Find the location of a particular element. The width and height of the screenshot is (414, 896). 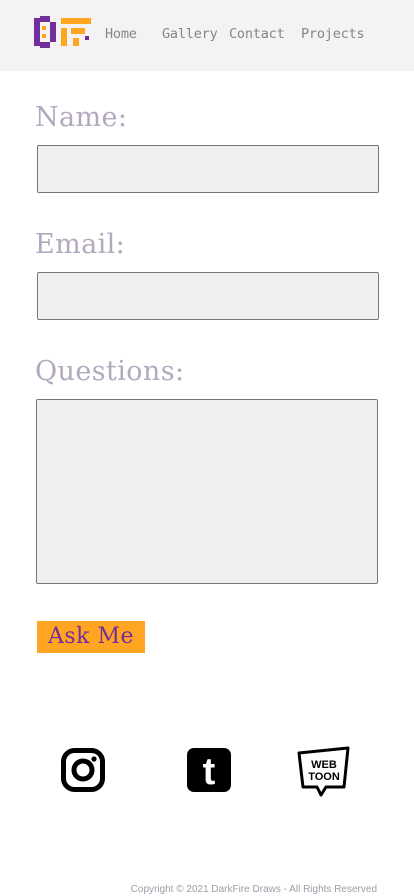

webtoon-link: WEB TOON is located at coordinates (324, 773).